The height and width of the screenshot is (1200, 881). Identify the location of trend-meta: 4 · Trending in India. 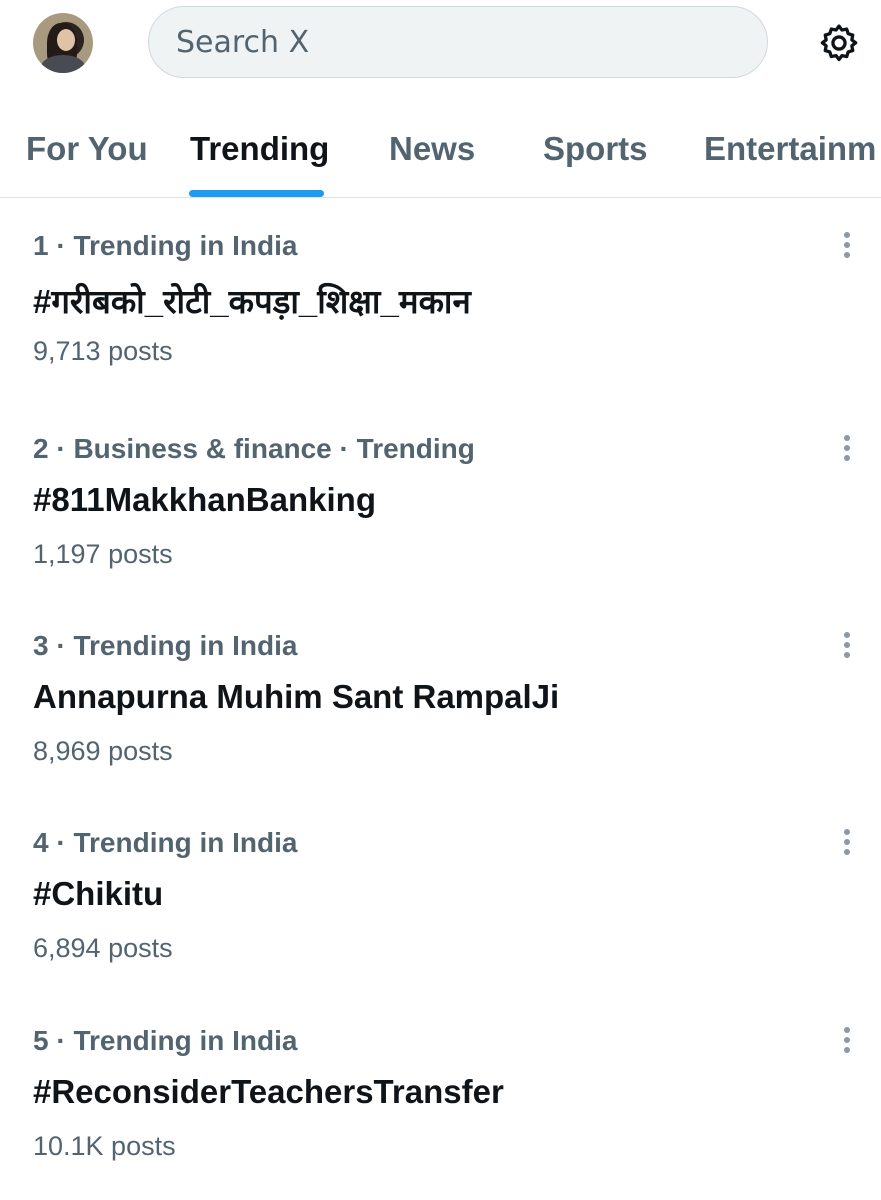
(165, 842).